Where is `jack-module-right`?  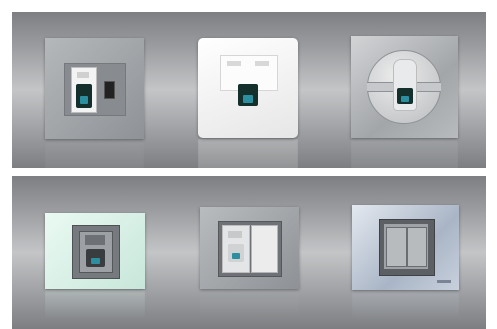
jack-module-right is located at coordinates (417, 247).